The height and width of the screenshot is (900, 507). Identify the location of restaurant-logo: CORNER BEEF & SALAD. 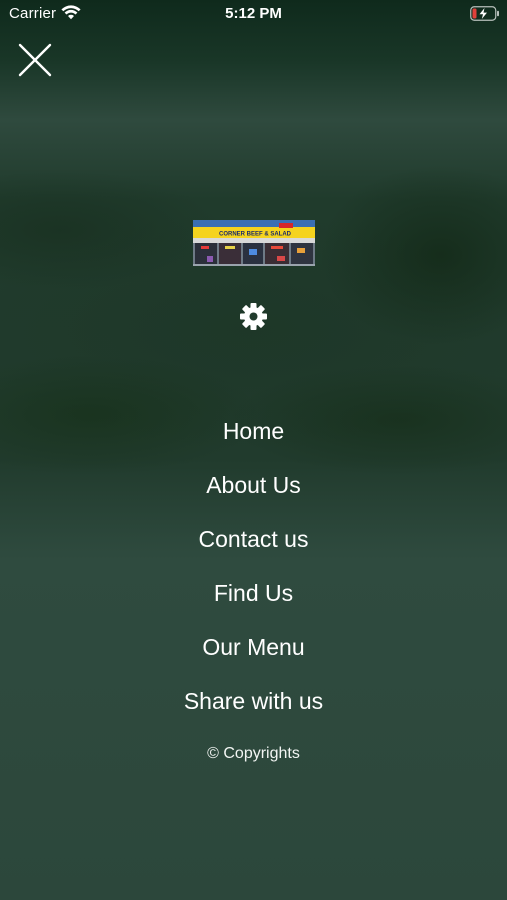
(254, 243).